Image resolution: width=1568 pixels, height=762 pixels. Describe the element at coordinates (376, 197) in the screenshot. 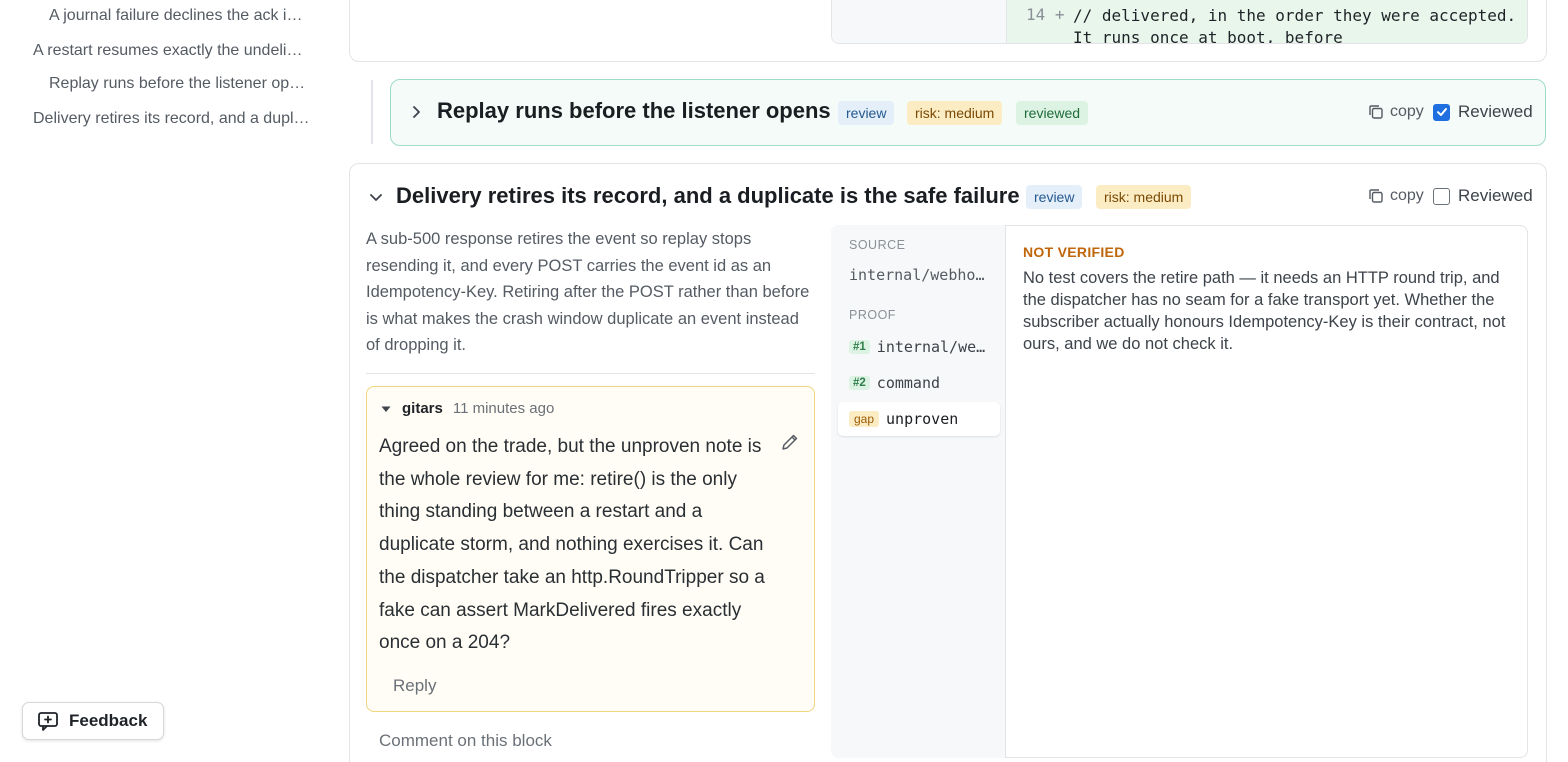

I see `chevron-down-icon` at that location.